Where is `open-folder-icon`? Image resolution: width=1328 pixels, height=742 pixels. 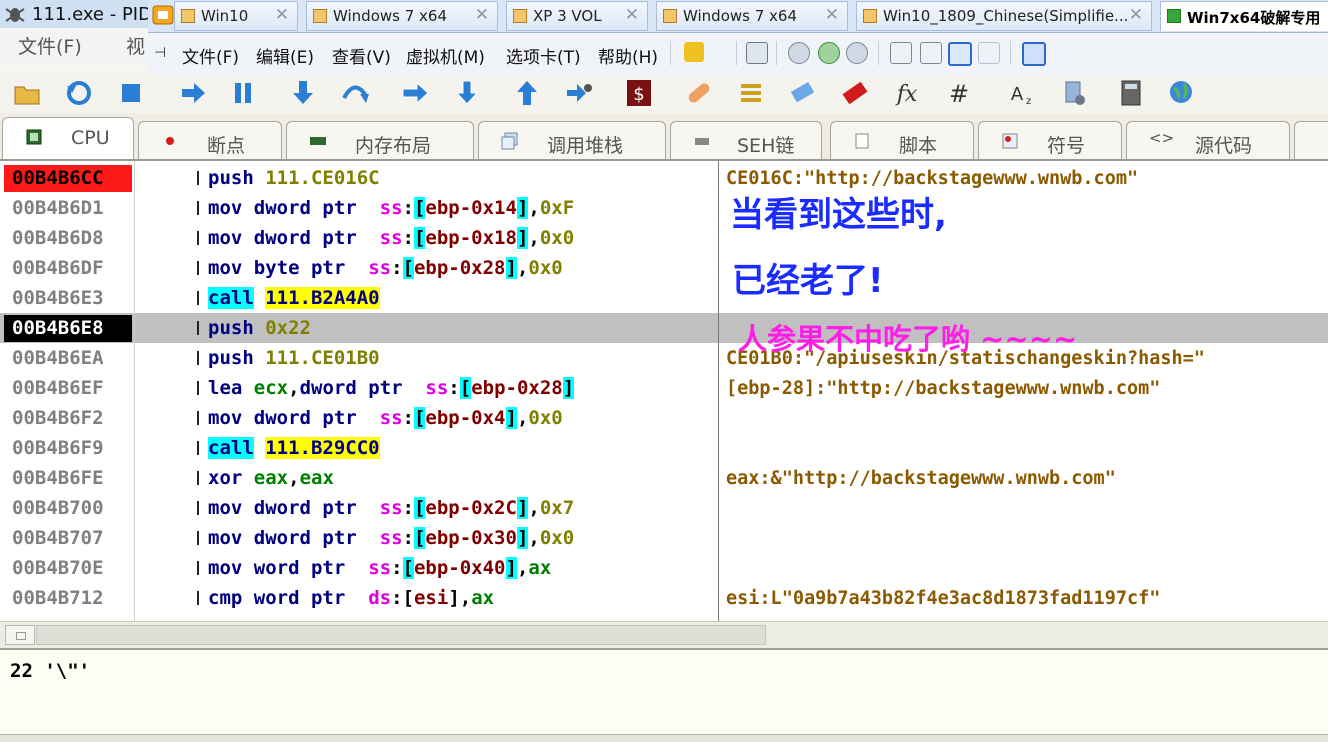 open-folder-icon is located at coordinates (27, 93).